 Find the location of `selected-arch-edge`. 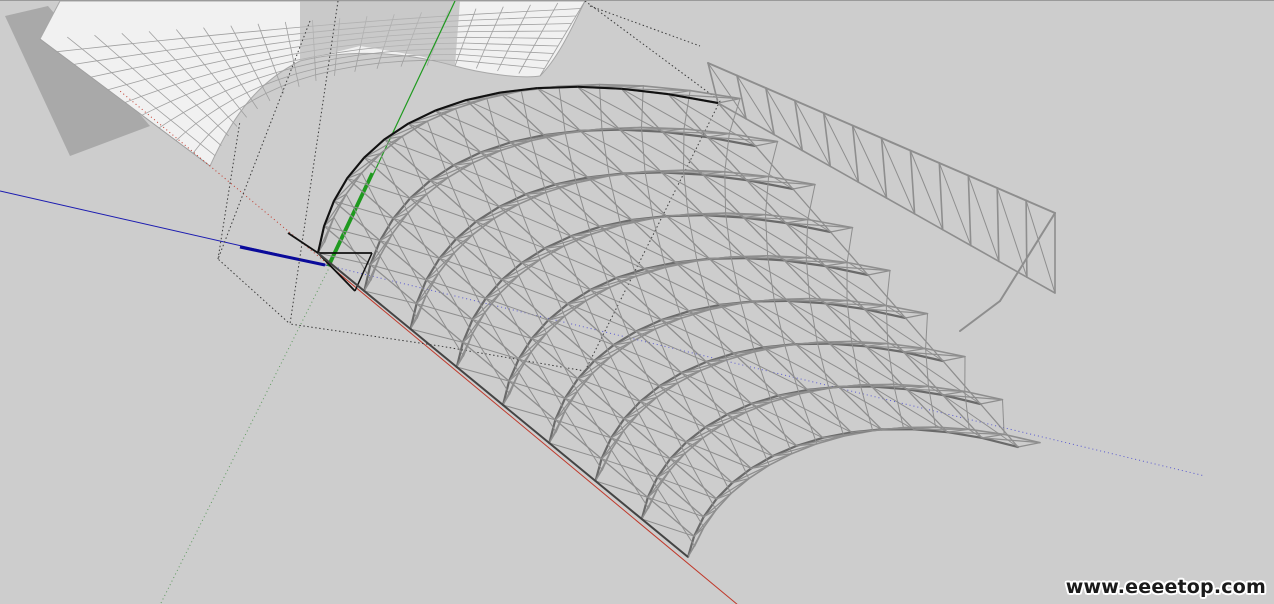

selected-arch-edge is located at coordinates (557, 87).